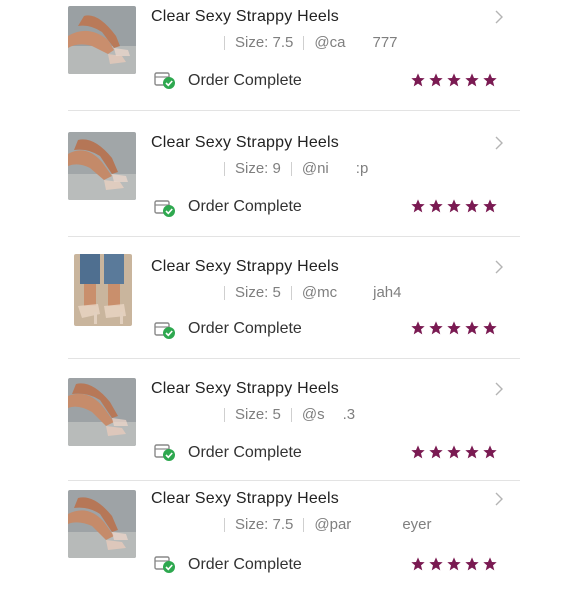 The image size is (580, 604). What do you see at coordinates (258, 168) in the screenshot?
I see `item-size: Size: 9` at bounding box center [258, 168].